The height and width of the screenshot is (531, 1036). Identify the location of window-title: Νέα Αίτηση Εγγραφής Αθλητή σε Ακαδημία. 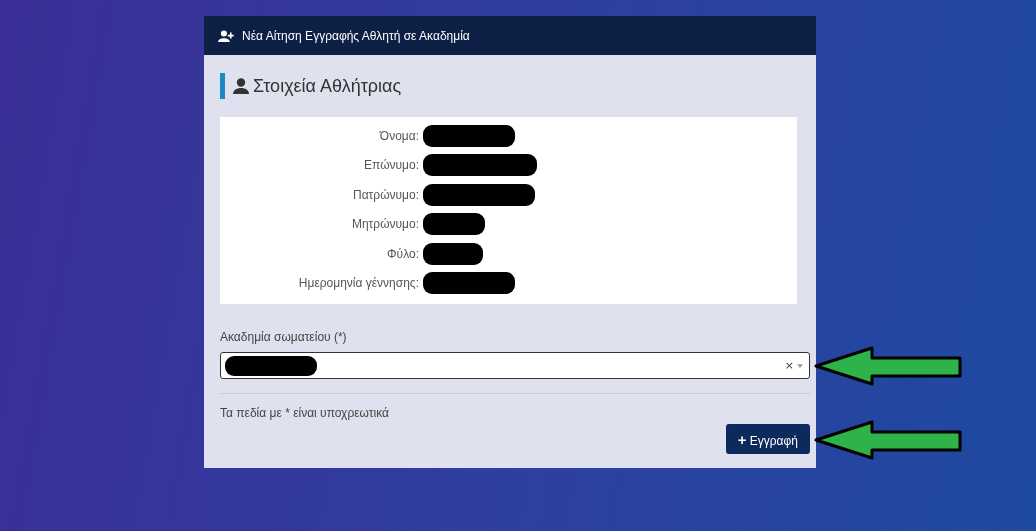
(356, 35).